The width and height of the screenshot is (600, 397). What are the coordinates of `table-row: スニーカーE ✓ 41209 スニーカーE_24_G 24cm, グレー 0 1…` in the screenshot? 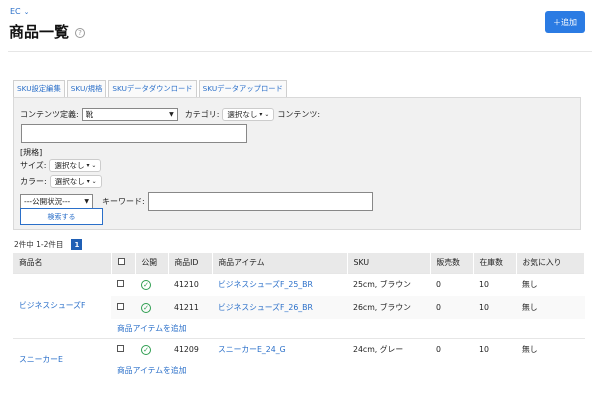 It's located at (299, 358).